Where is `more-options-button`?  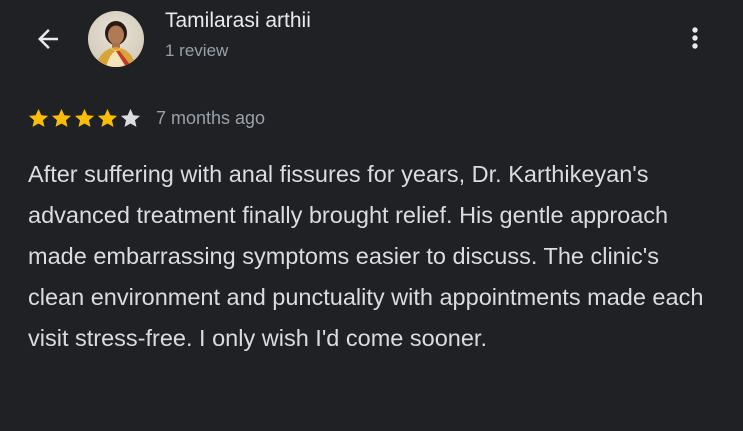
more-options-button is located at coordinates (695, 38).